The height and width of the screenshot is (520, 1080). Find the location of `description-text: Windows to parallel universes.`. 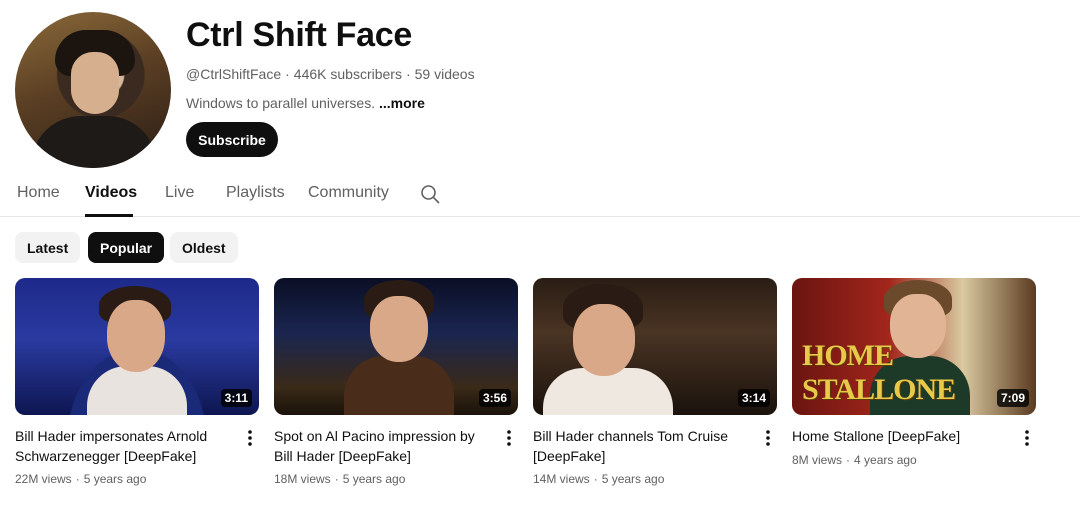

description-text: Windows to parallel universes. is located at coordinates (281, 103).